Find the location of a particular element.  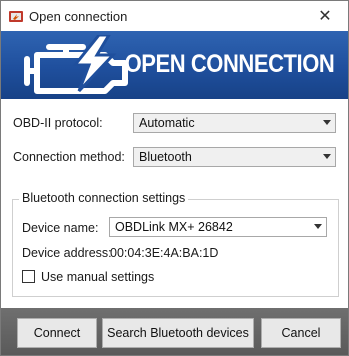

app-icon is located at coordinates (16, 16).